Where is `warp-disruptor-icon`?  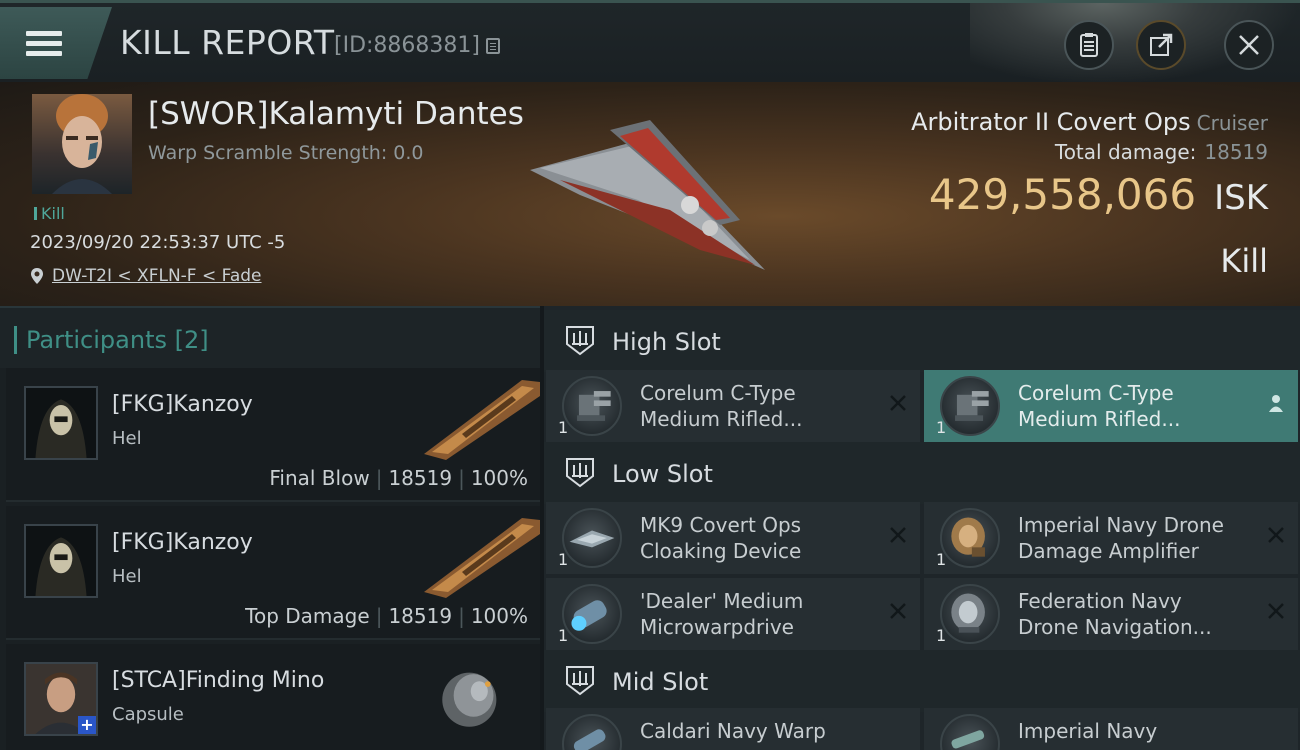 warp-disruptor-icon is located at coordinates (592, 732).